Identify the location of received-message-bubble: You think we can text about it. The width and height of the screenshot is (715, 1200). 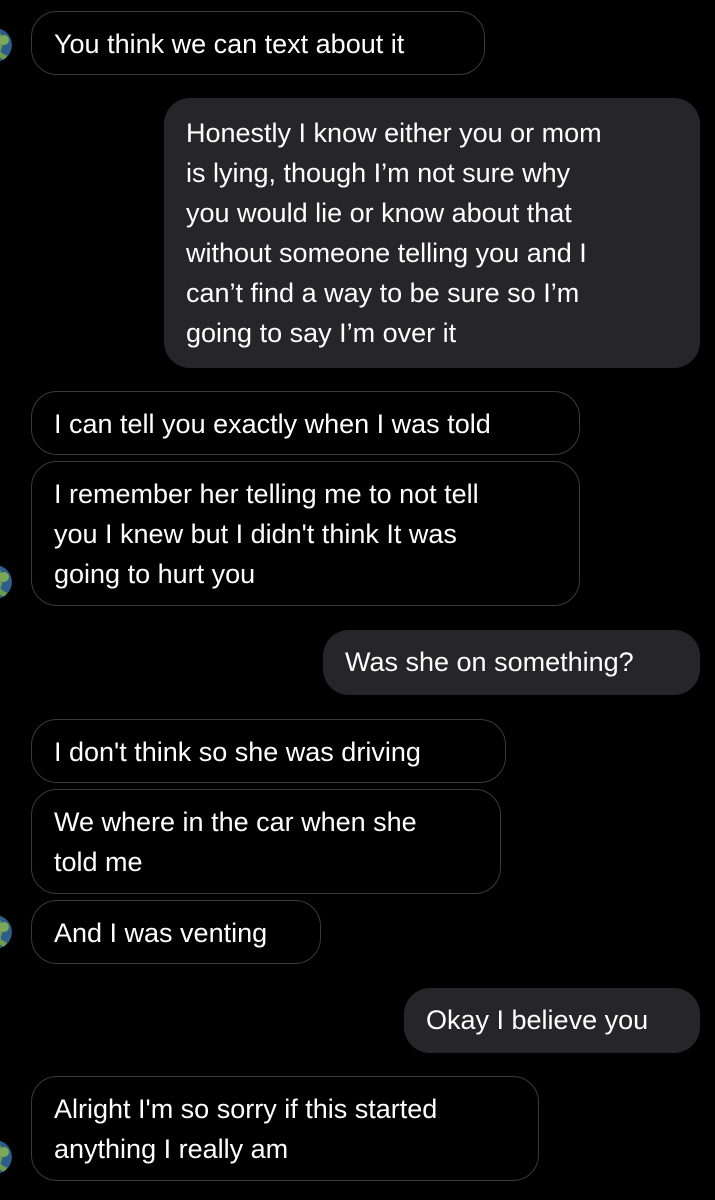
(258, 43).